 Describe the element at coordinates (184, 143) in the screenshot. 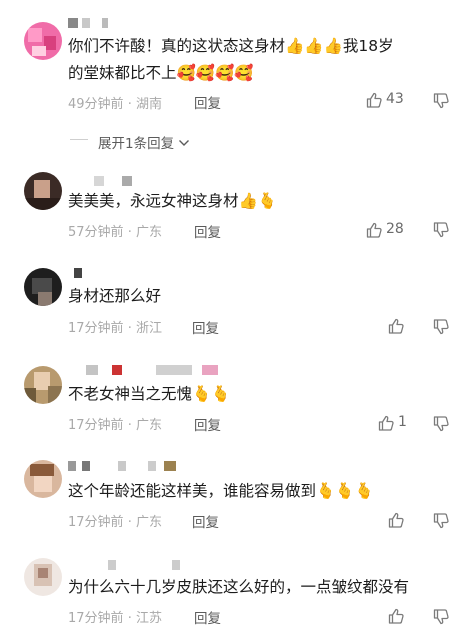

I see `chevron-down-icon` at that location.